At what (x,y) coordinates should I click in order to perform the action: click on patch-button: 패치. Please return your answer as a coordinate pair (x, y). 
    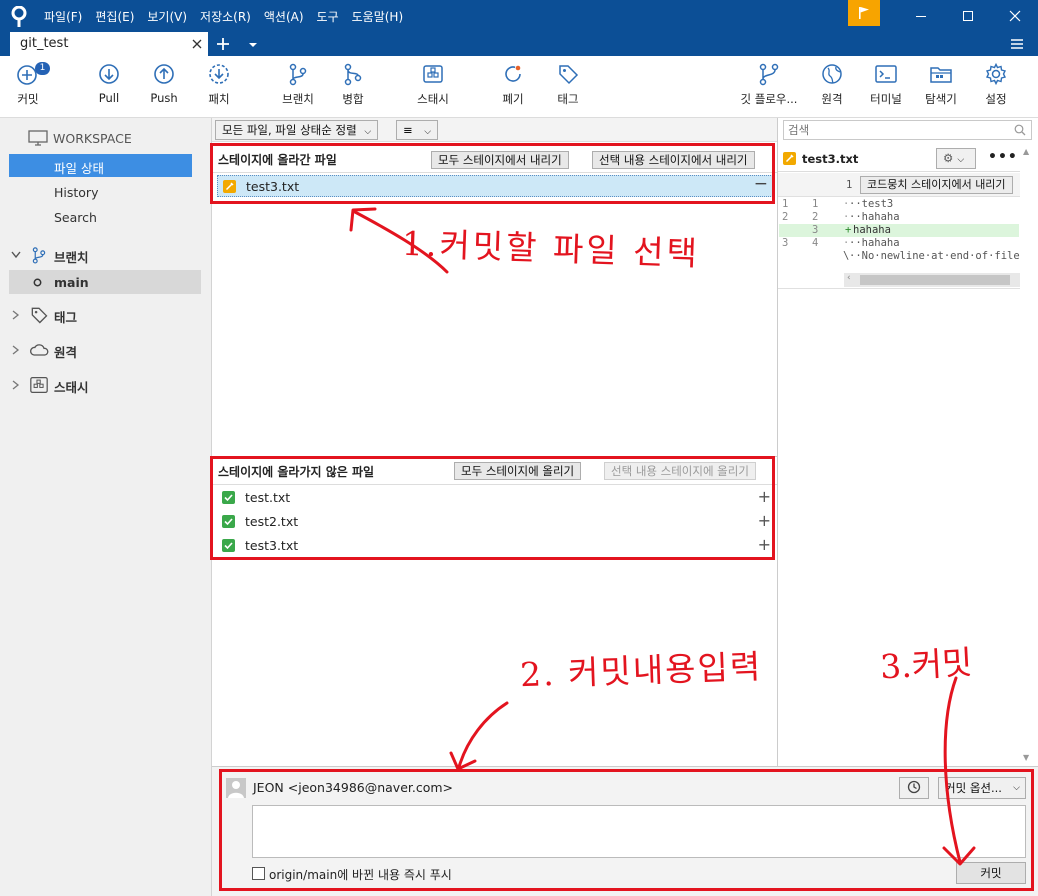
    Looking at the image, I should click on (219, 84).